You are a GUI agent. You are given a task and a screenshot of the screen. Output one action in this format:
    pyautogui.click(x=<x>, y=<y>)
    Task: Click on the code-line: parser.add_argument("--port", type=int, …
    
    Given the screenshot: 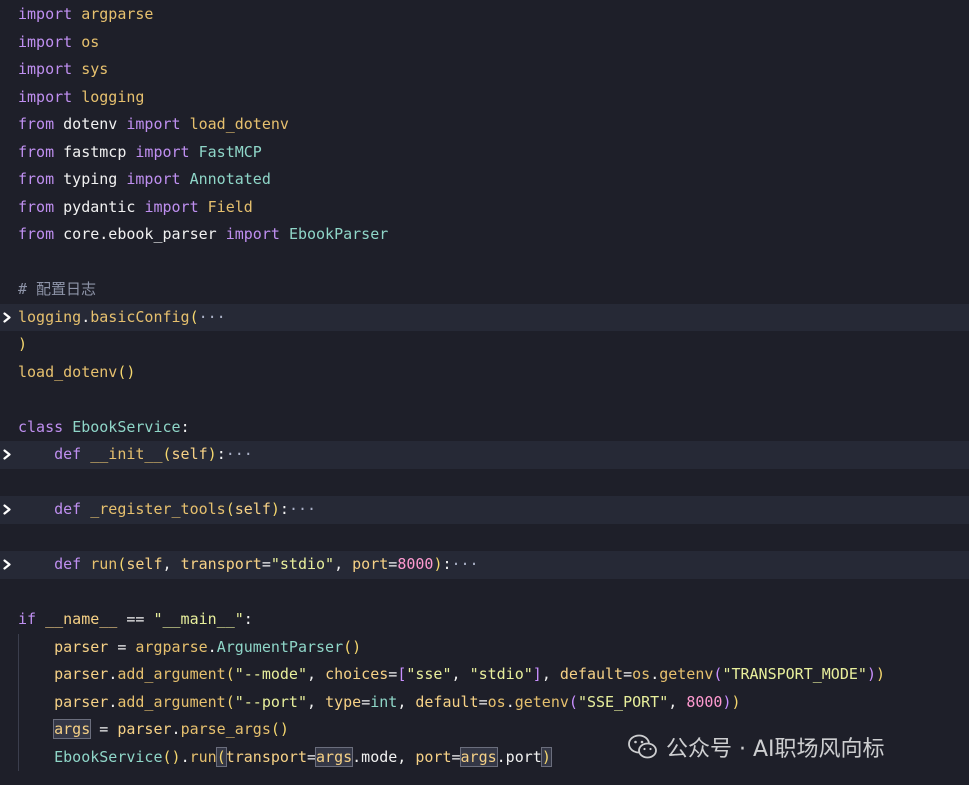 What is the action you would take?
    pyautogui.click(x=484, y=703)
    